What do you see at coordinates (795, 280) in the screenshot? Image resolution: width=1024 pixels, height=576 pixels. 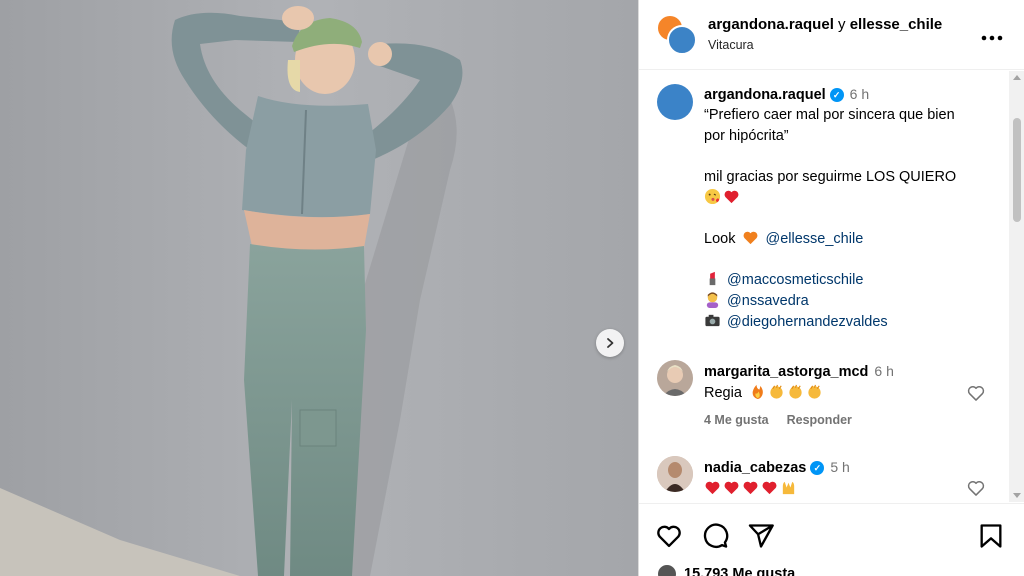 I see `mention-makeup-link: @maccosmeticschile` at bounding box center [795, 280].